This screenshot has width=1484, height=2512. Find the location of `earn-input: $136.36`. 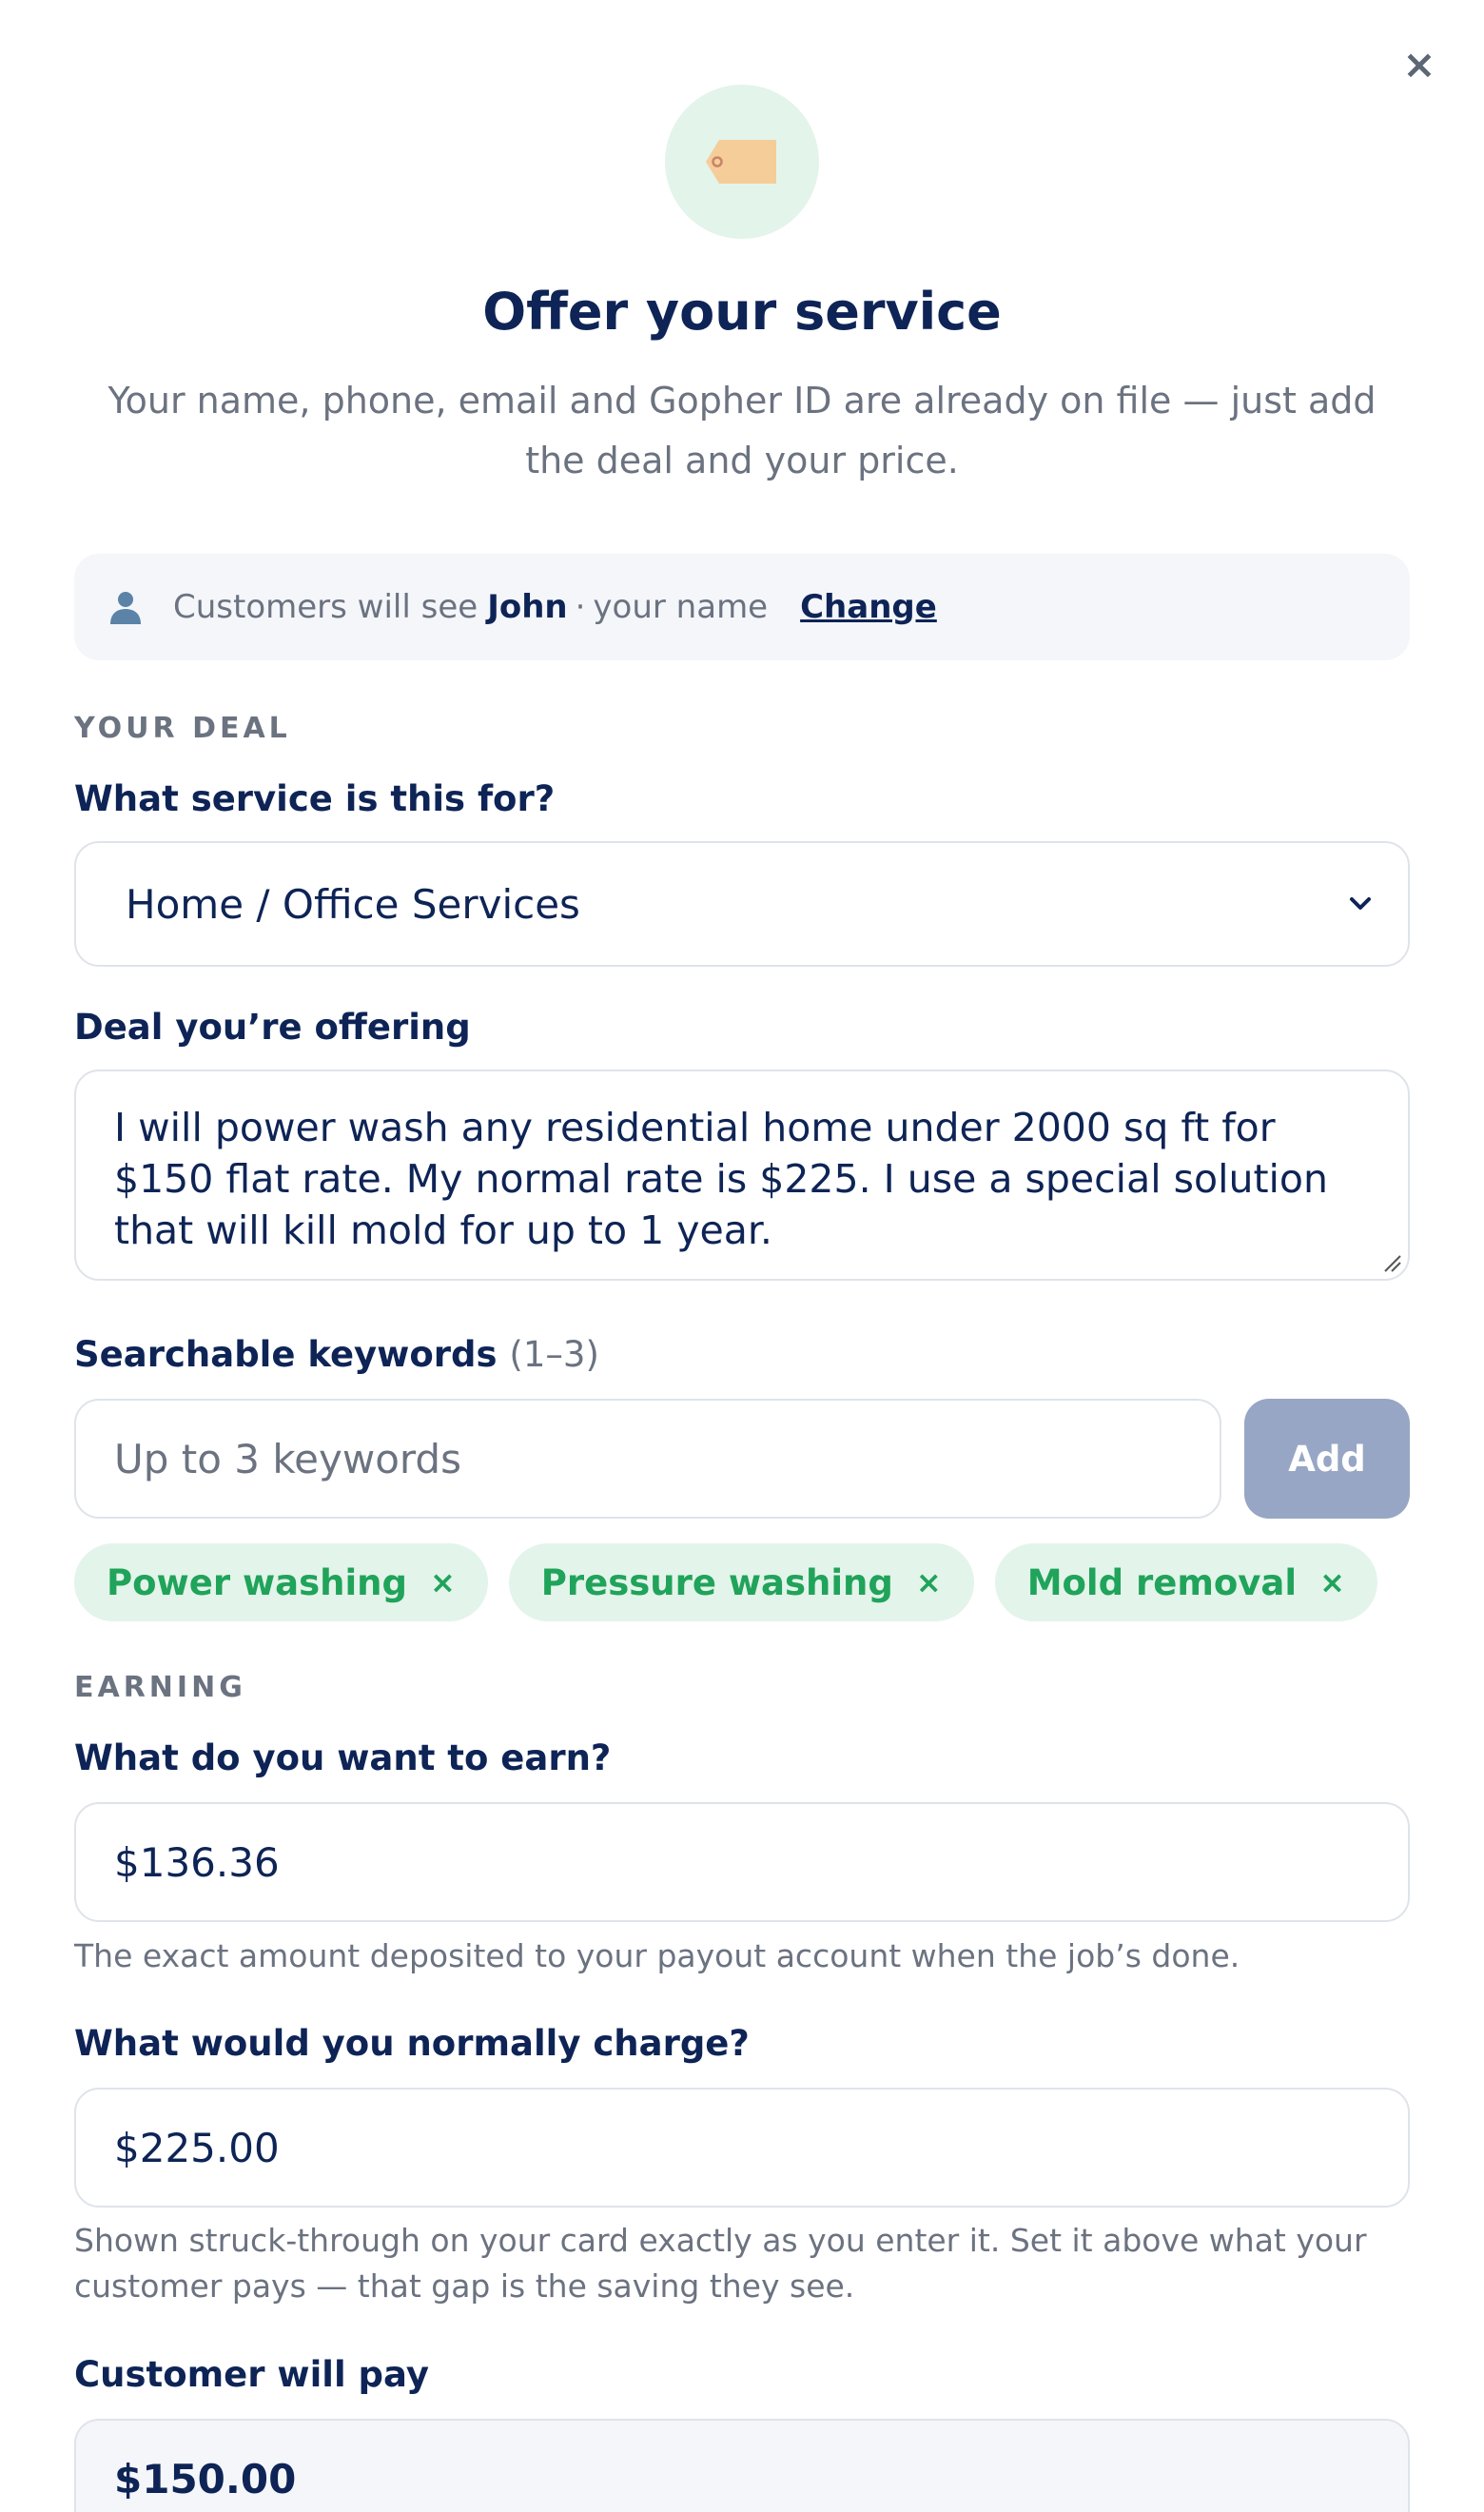

earn-input: $136.36 is located at coordinates (742, 1862).